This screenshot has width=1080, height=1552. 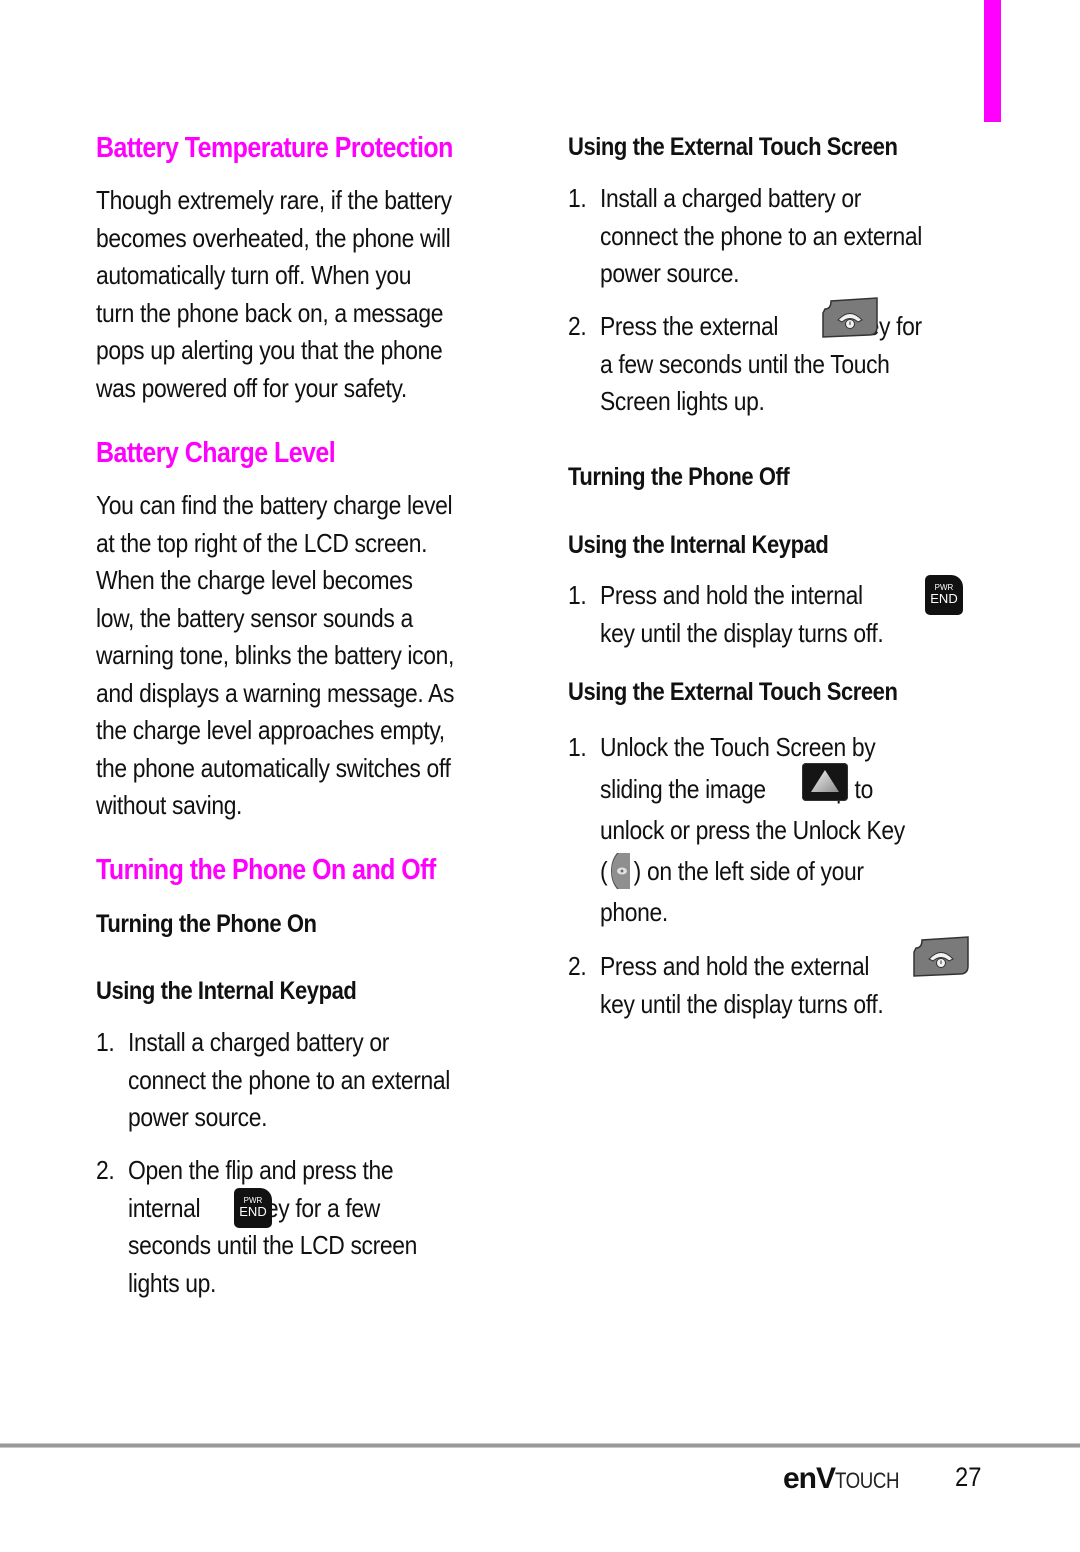 What do you see at coordinates (275, 692) in the screenshot?
I see `paragraph-line: and displays a warning message. As` at bounding box center [275, 692].